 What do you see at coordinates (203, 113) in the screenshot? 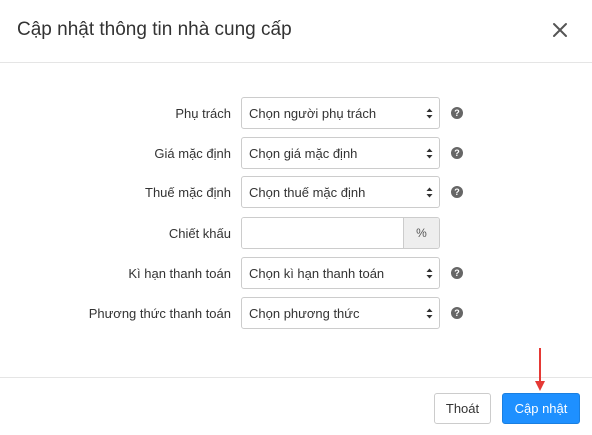
I see `assignee-label: Phụ trách` at bounding box center [203, 113].